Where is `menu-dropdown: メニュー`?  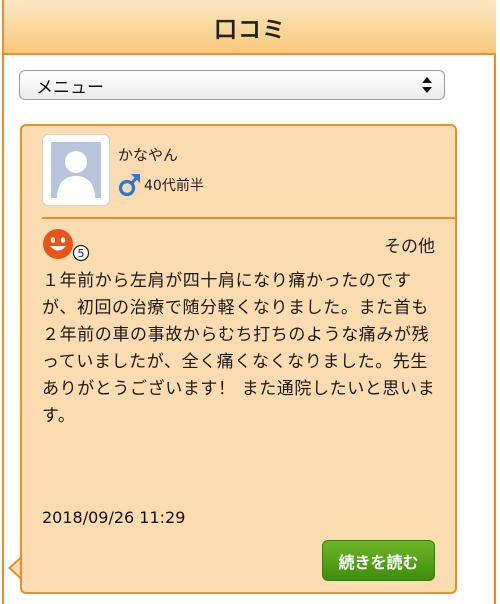
menu-dropdown: メニュー is located at coordinates (232, 85).